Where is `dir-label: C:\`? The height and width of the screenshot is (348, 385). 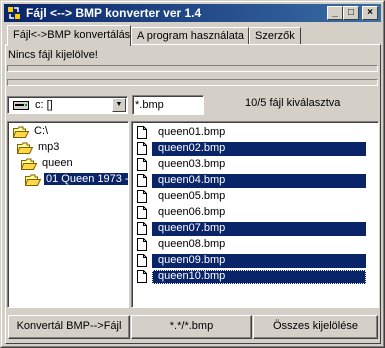
dir-label: C:\ is located at coordinates (41, 131).